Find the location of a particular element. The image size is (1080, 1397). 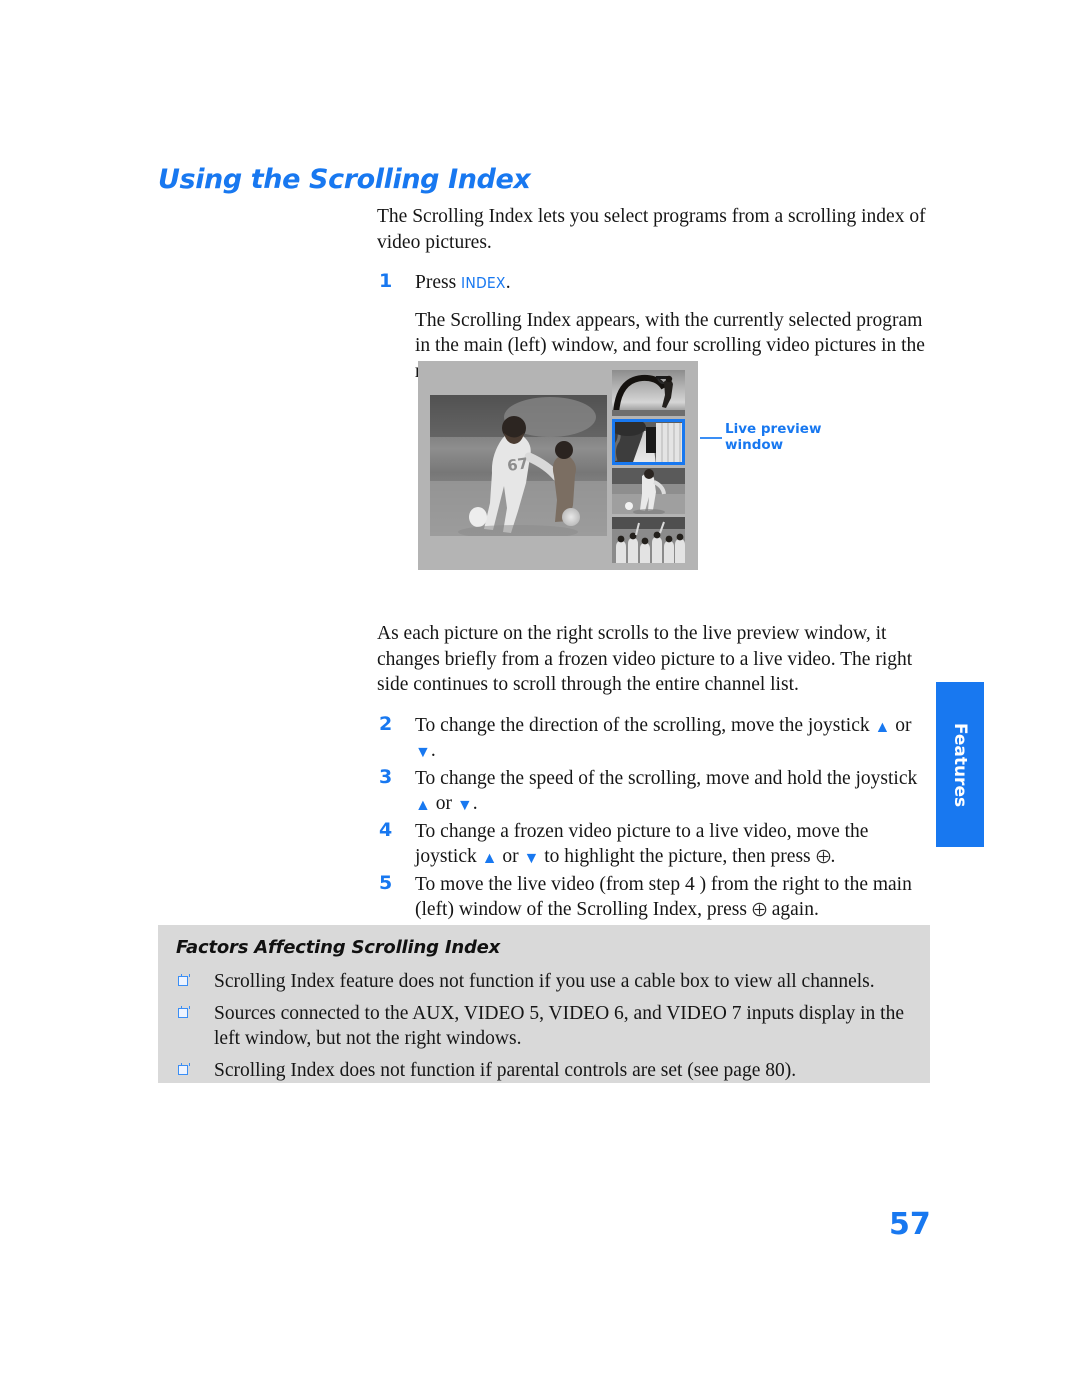

side-tab-label: Features is located at coordinates (960, 764).